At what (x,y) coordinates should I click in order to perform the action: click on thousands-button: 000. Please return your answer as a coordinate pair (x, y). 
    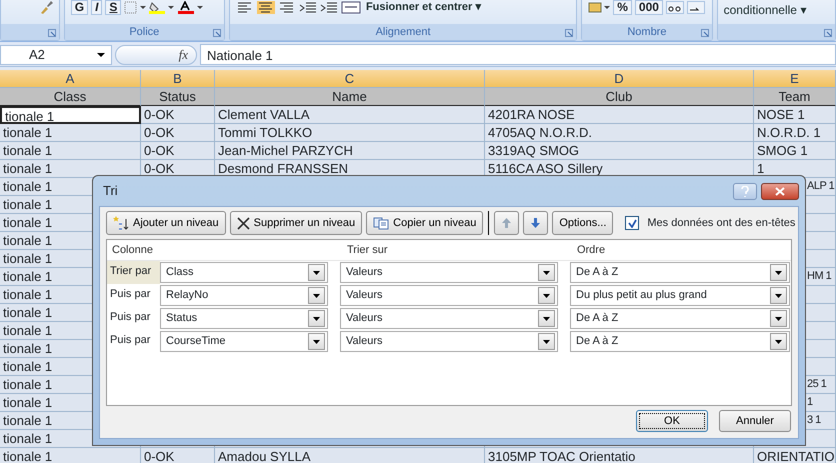
    Looking at the image, I should click on (648, 7).